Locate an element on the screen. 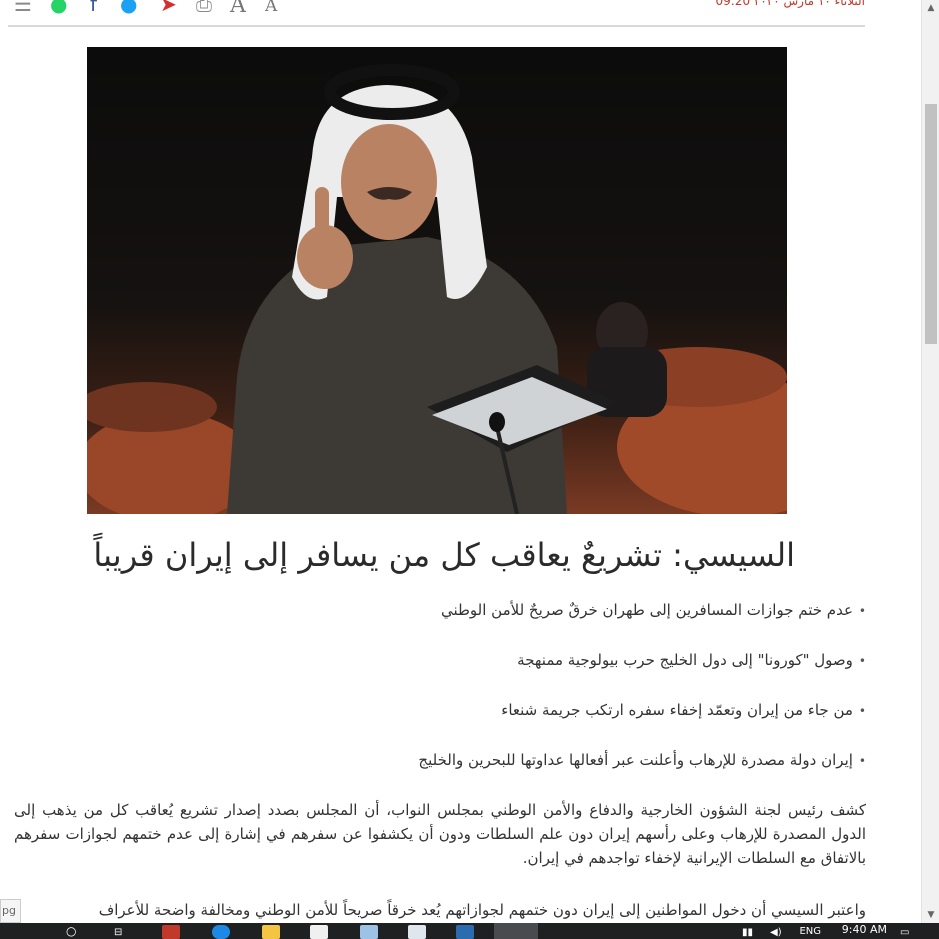  network-icon: ▮▮ is located at coordinates (747, 932).